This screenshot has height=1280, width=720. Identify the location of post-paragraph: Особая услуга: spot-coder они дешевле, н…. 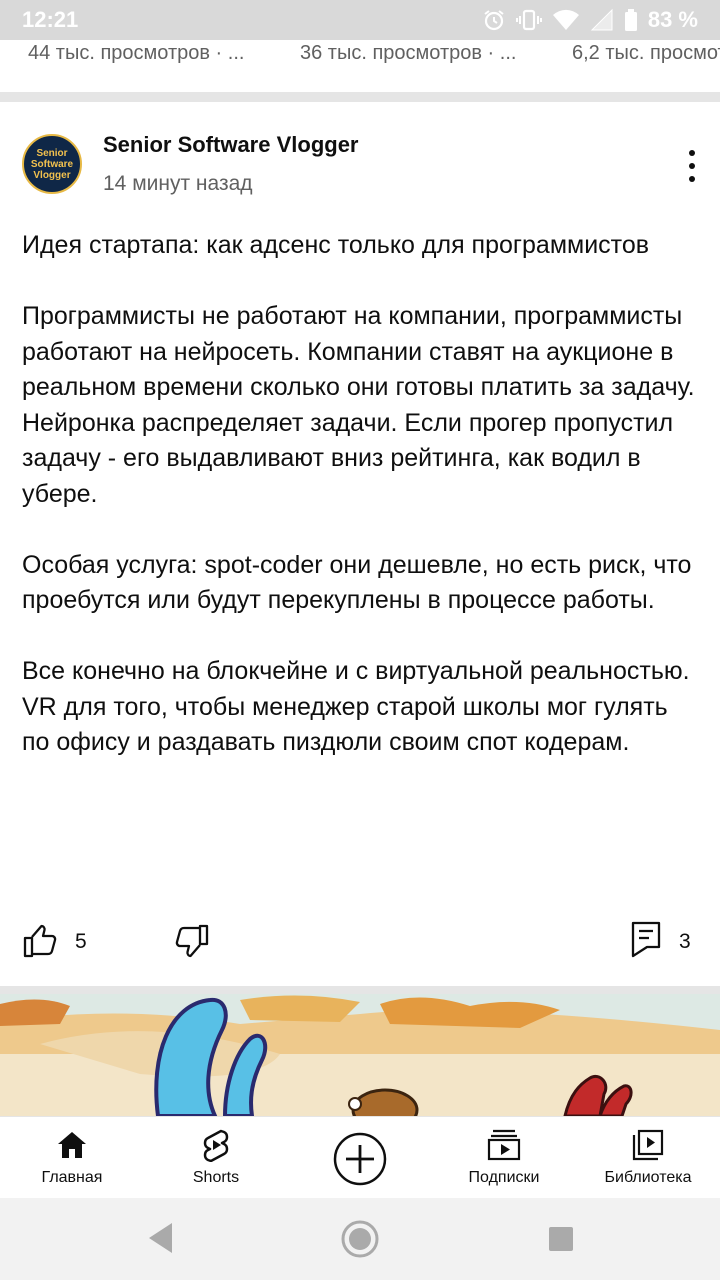
(357, 582).